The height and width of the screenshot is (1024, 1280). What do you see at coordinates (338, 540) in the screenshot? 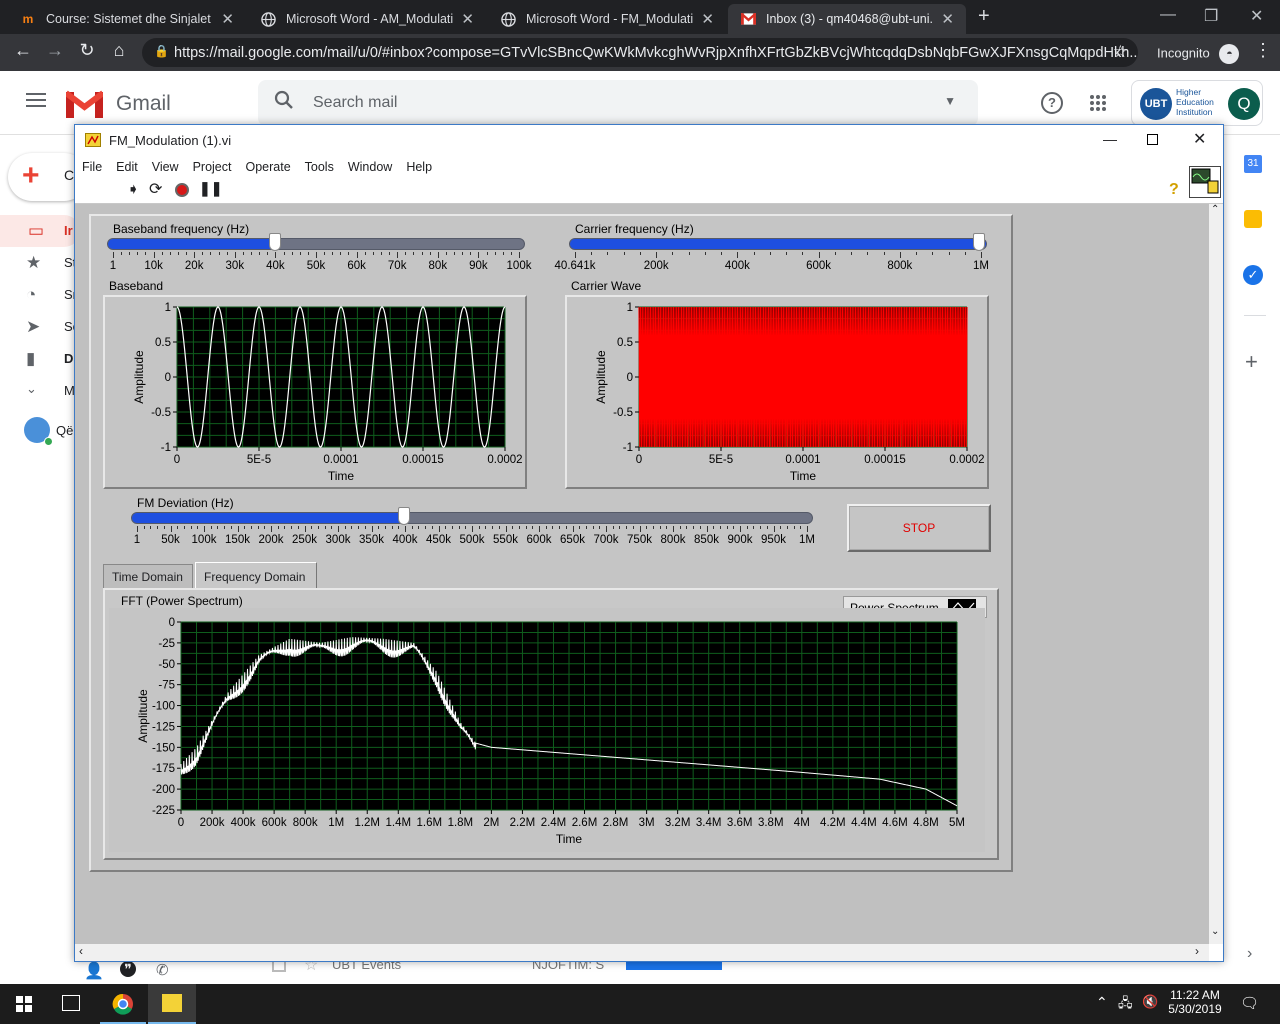
I see `slider-tick-label: 300k` at bounding box center [338, 540].